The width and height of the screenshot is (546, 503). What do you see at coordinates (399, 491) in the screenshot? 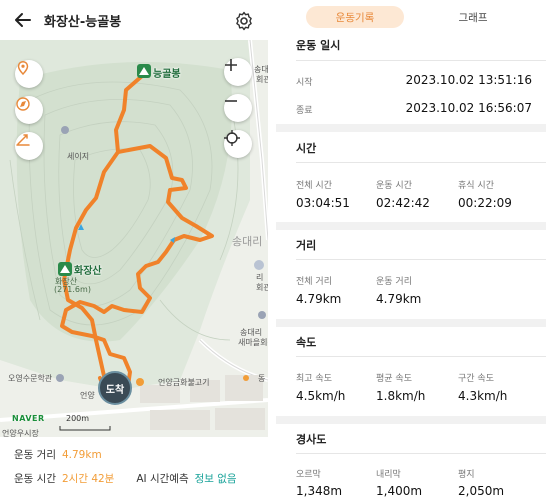
I see `downhill-value: 1,400m` at bounding box center [399, 491].